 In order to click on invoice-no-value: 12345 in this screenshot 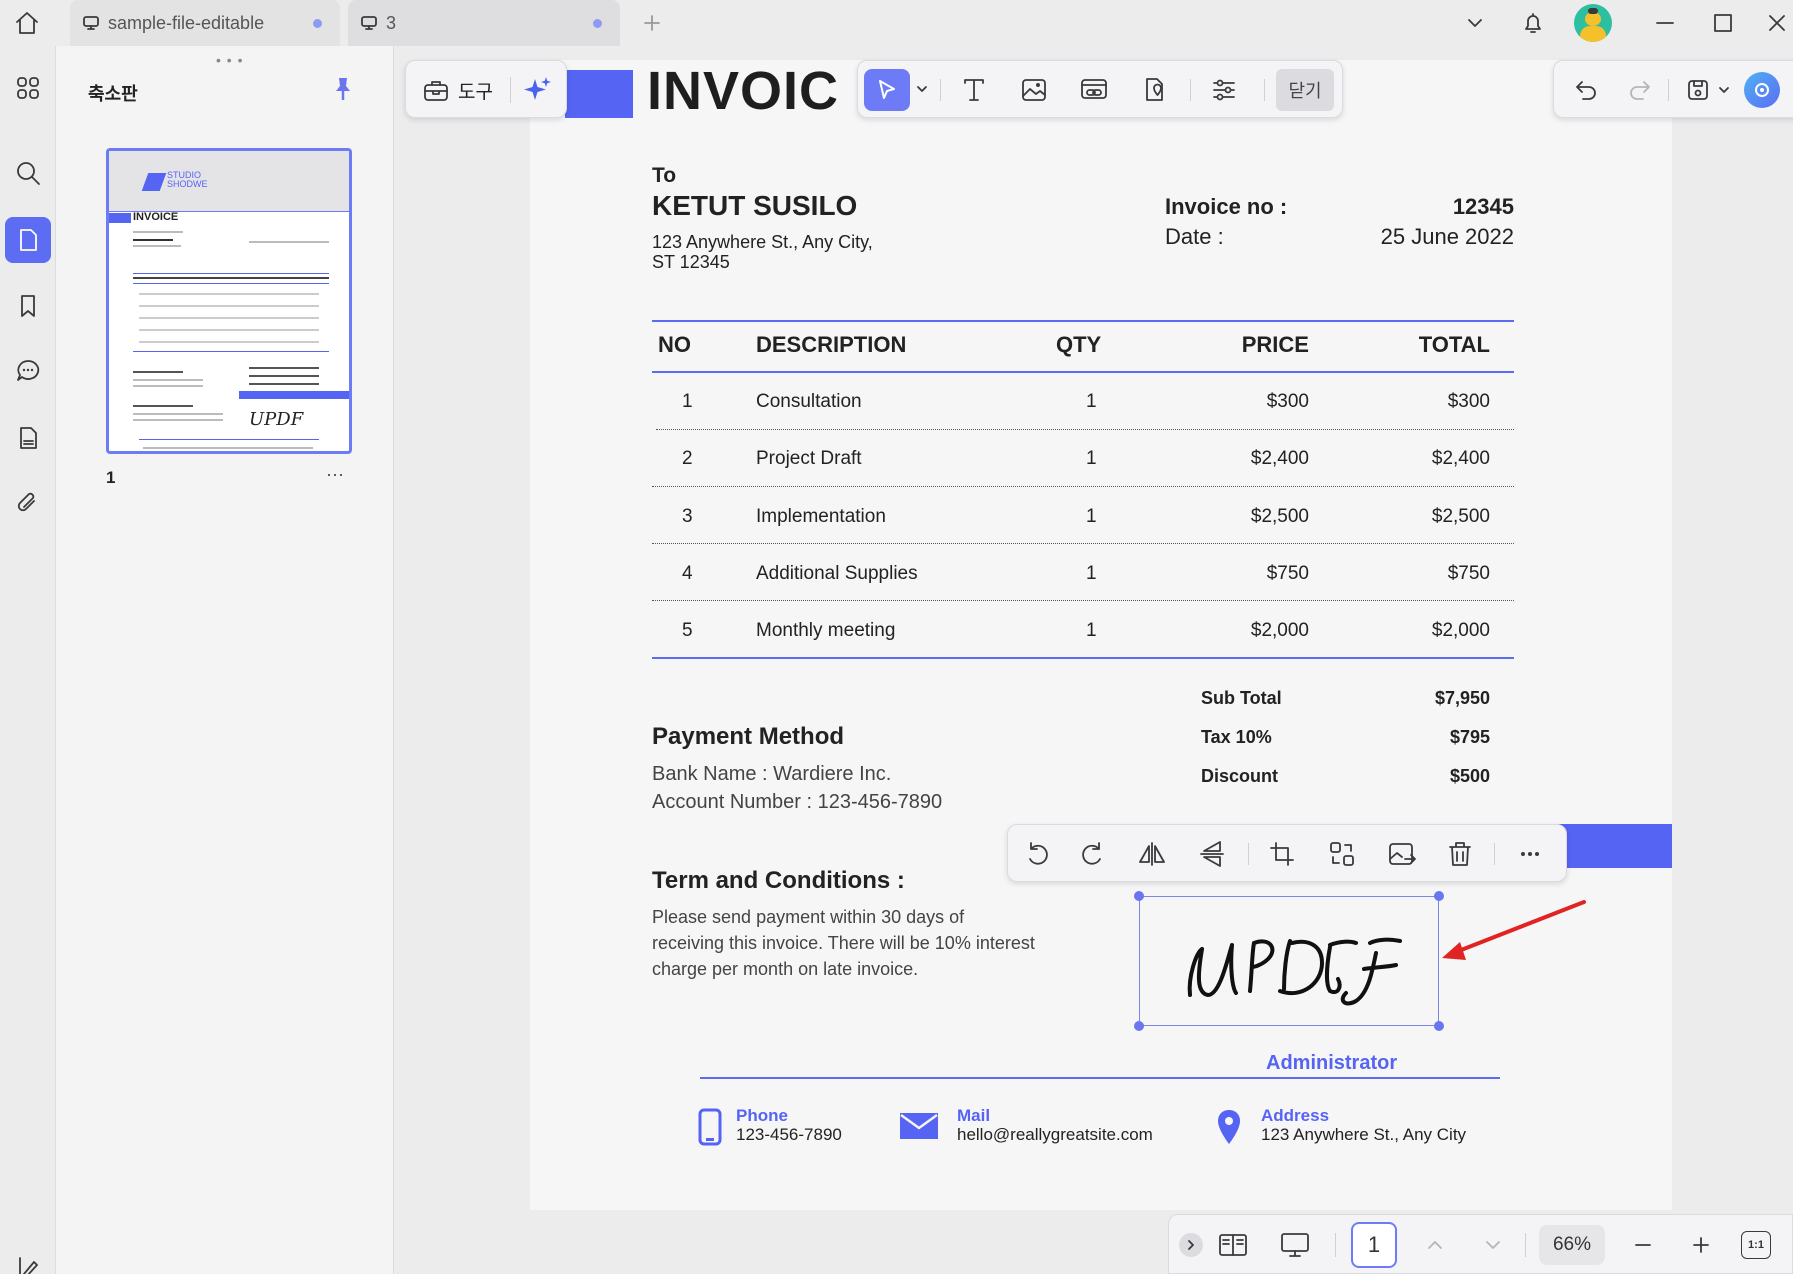, I will do `click(1483, 206)`.